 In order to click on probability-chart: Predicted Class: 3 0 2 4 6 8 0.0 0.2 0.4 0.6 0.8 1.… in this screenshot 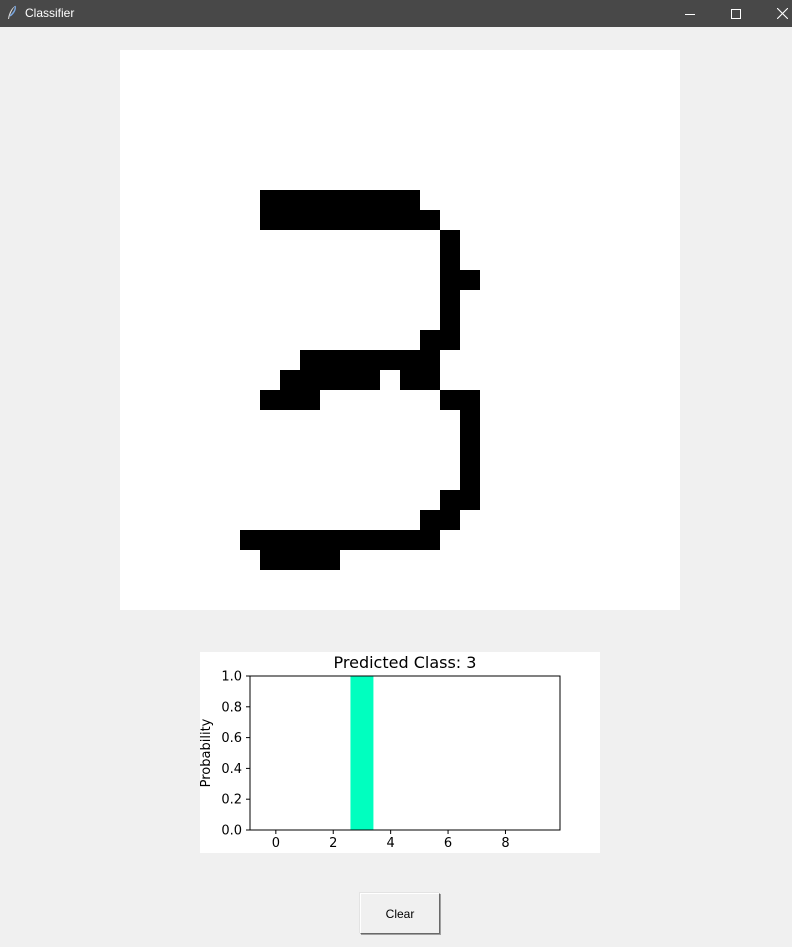, I will do `click(400, 752)`.